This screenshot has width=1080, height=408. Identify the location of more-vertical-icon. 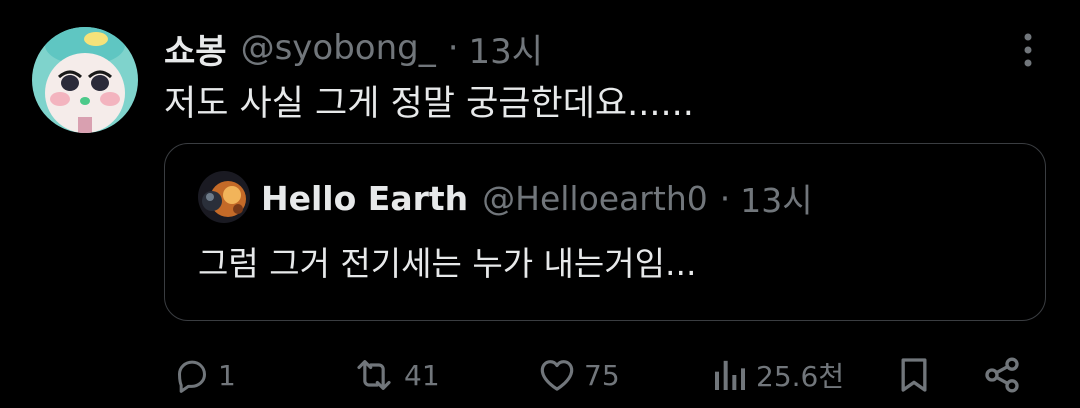
(1028, 50).